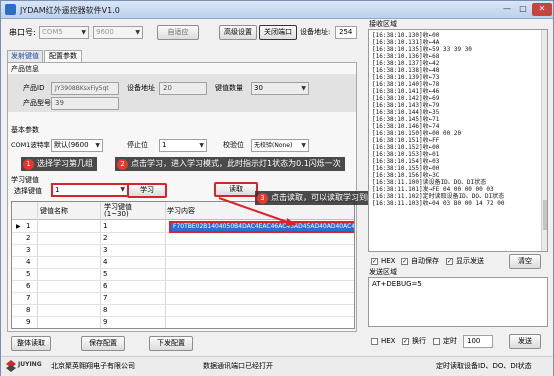 The image size is (554, 376). What do you see at coordinates (525, 341) in the screenshot?
I see `send-button: 发送` at bounding box center [525, 341].